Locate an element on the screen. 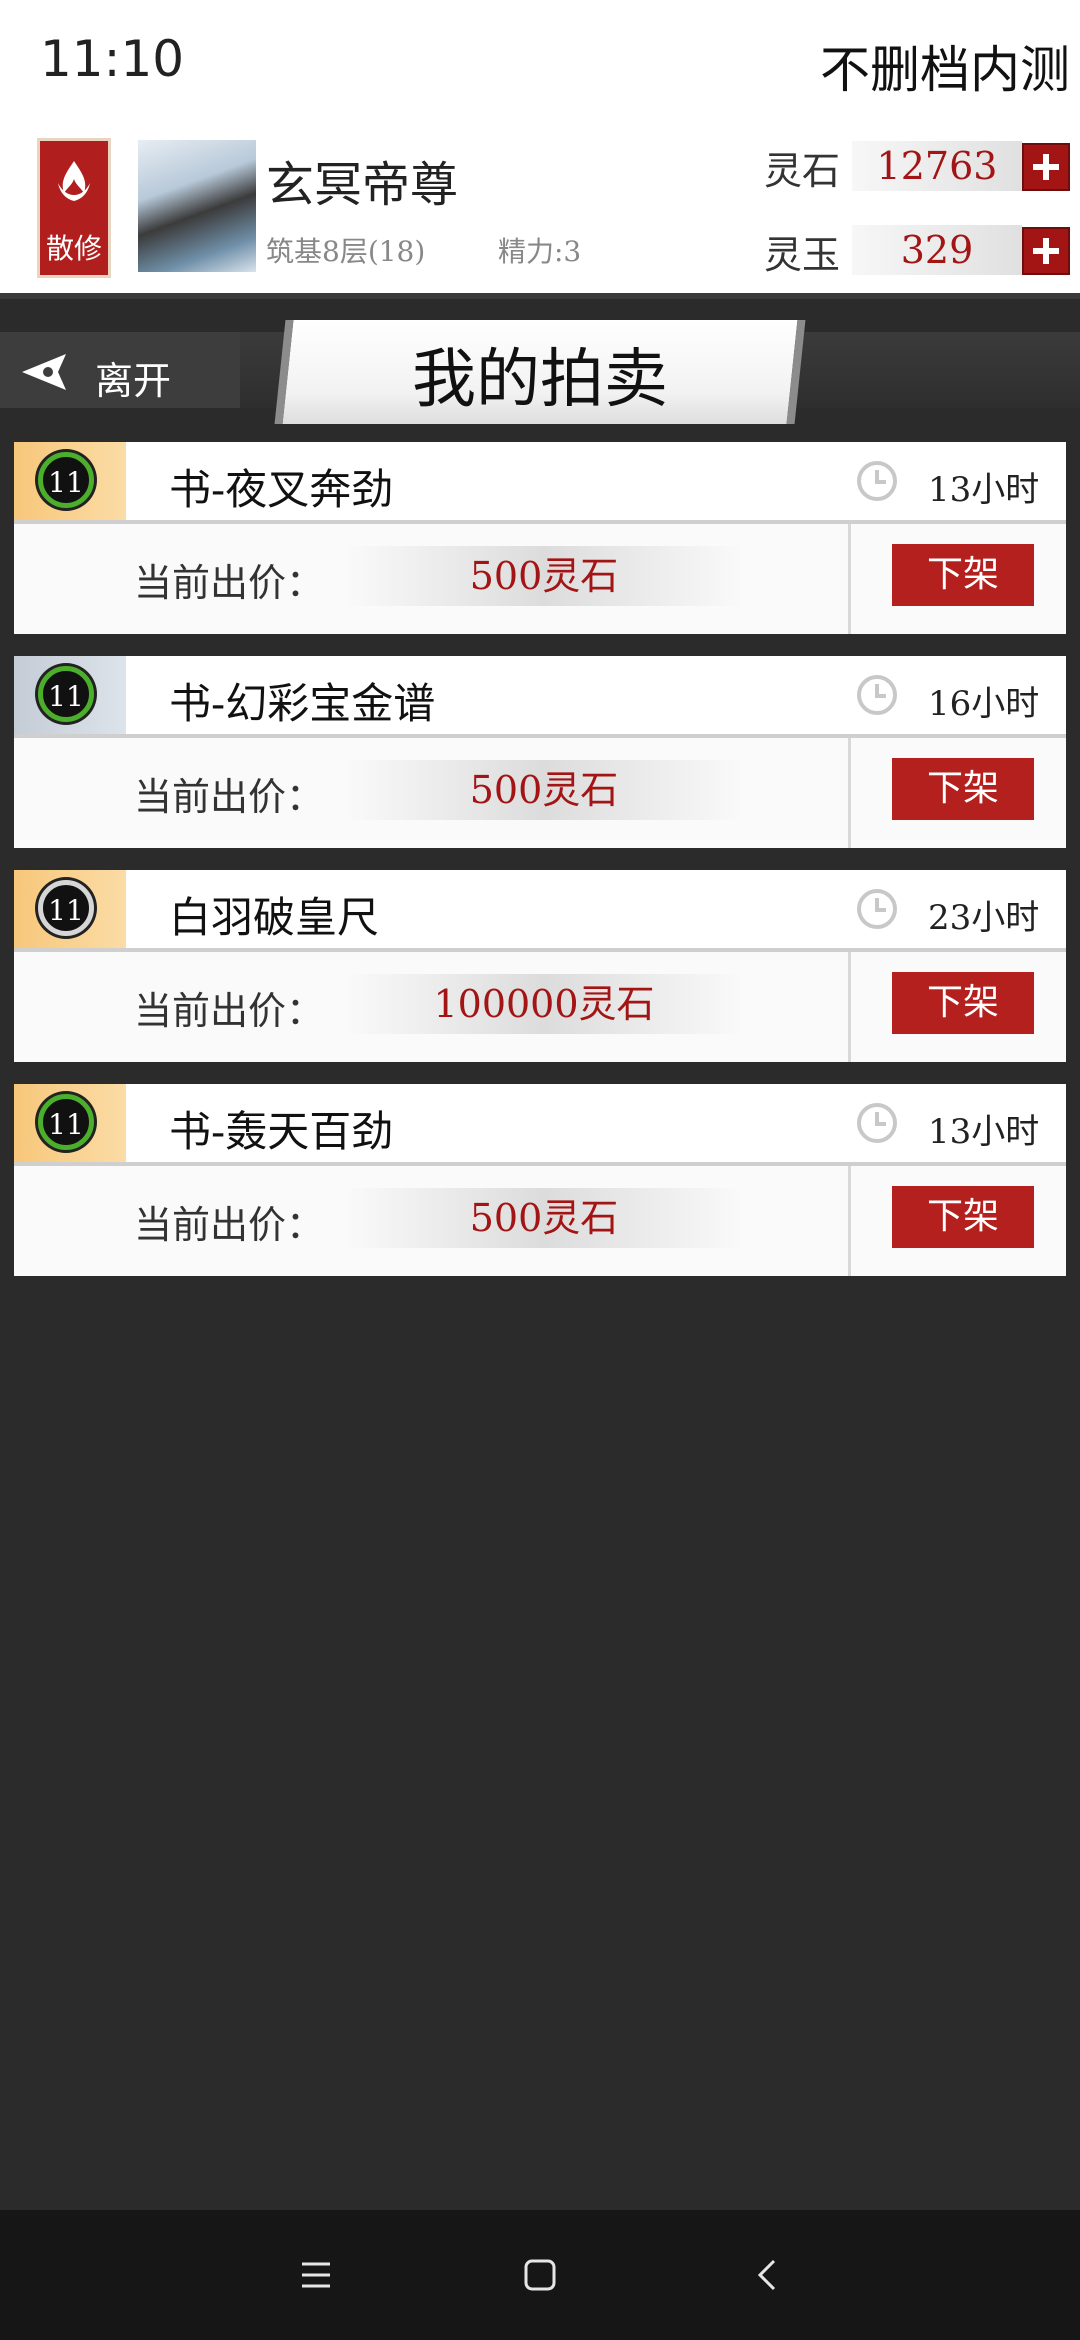 The width and height of the screenshot is (1080, 2340). leave-button: 离开 is located at coordinates (120, 370).